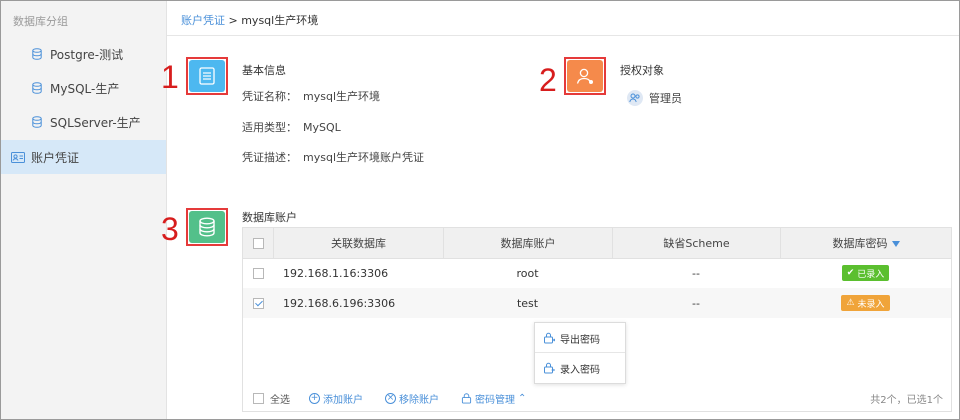 The image size is (960, 420). Describe the element at coordinates (95, 122) in the screenshot. I see `sidebar-item-label: SQLServer-生产` at that location.